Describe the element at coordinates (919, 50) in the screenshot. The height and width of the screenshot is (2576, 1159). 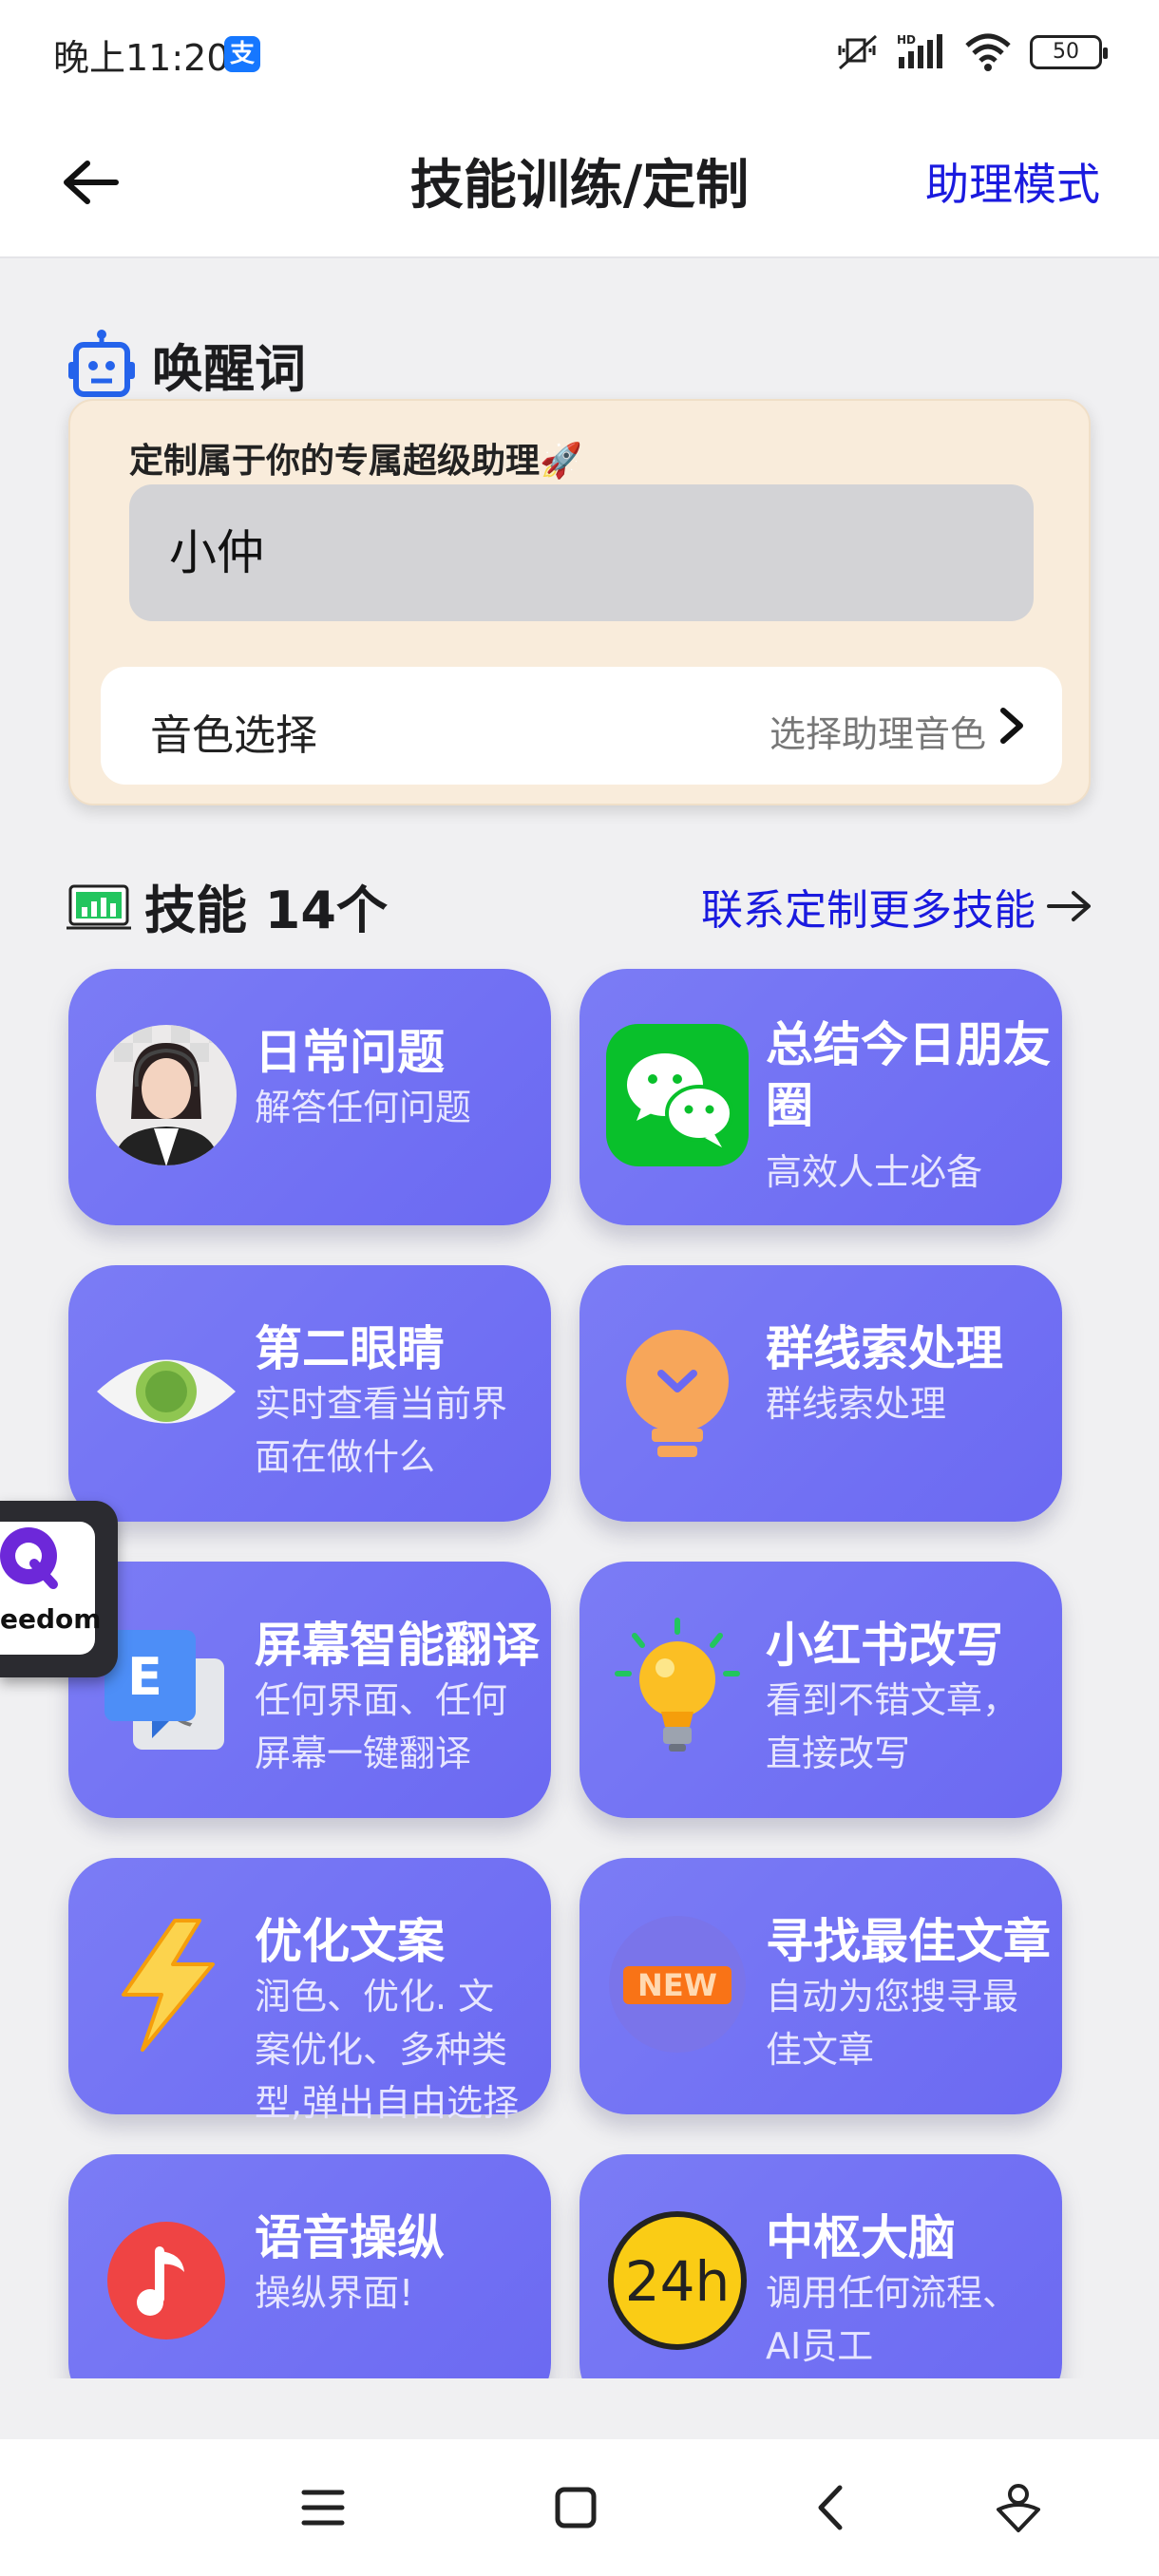
I see `signal-icon: HD` at that location.